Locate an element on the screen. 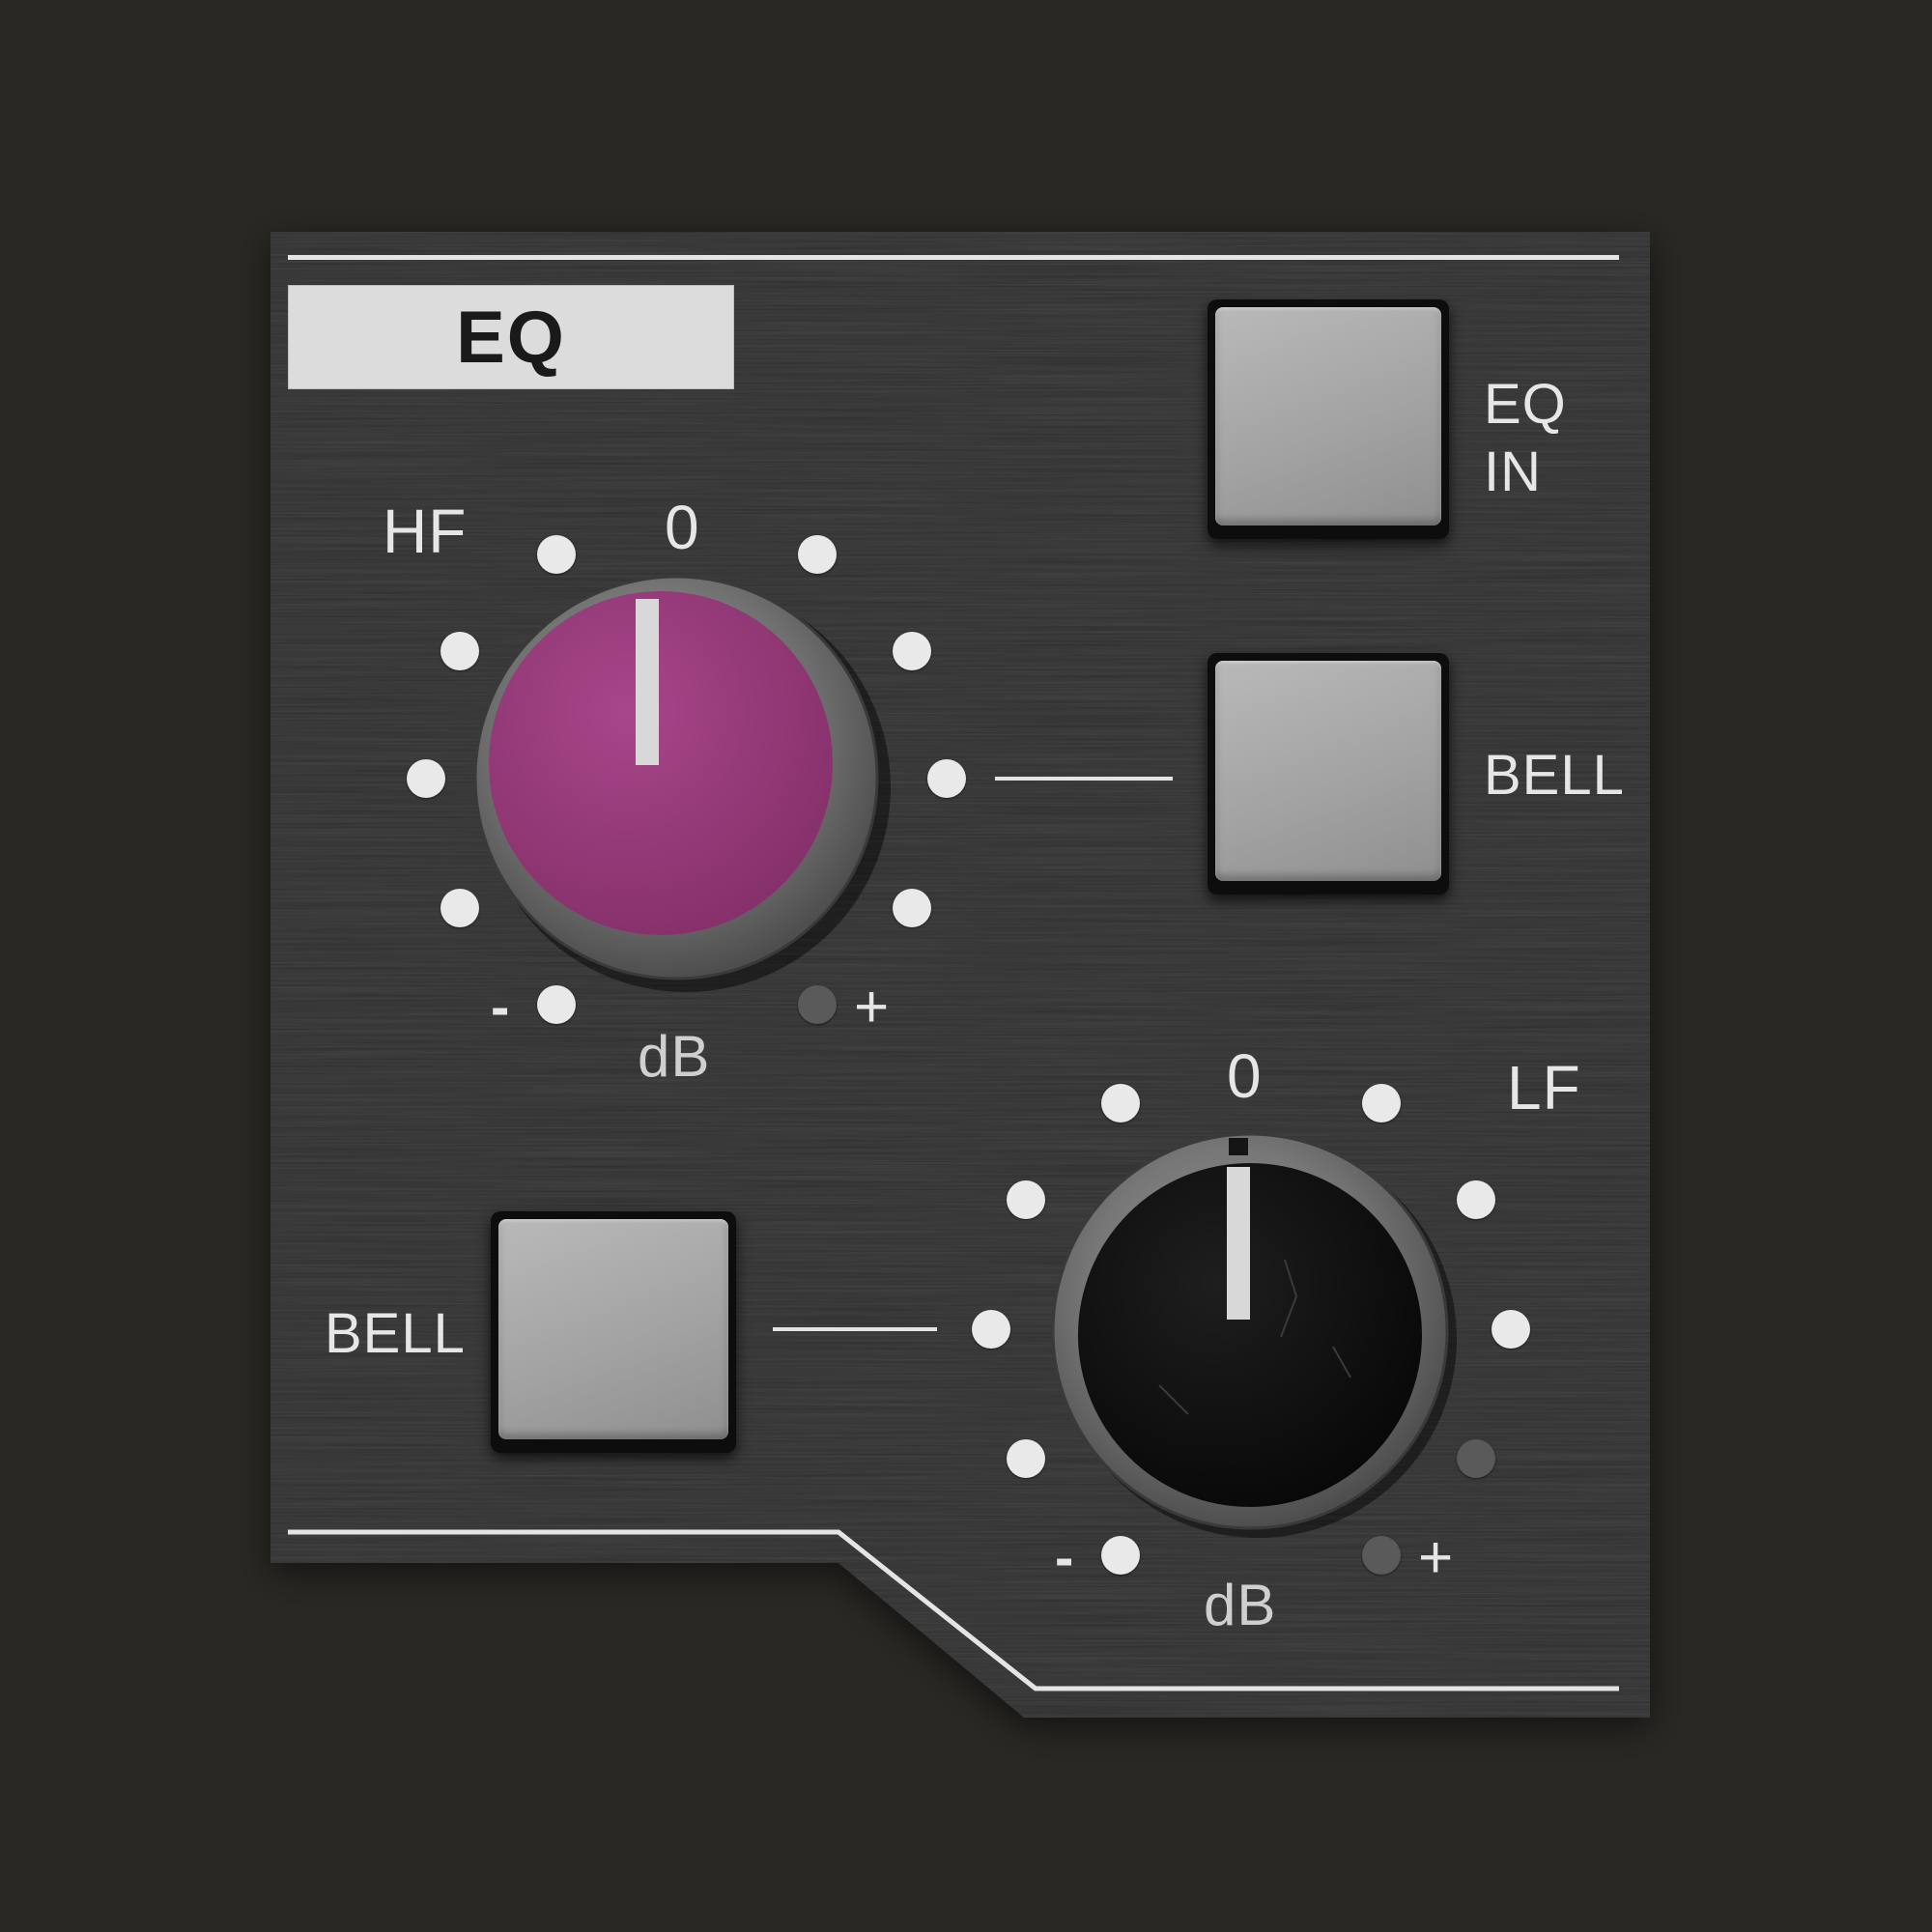 This screenshot has width=1932, height=1932. eq-in-button-well is located at coordinates (1328, 419).